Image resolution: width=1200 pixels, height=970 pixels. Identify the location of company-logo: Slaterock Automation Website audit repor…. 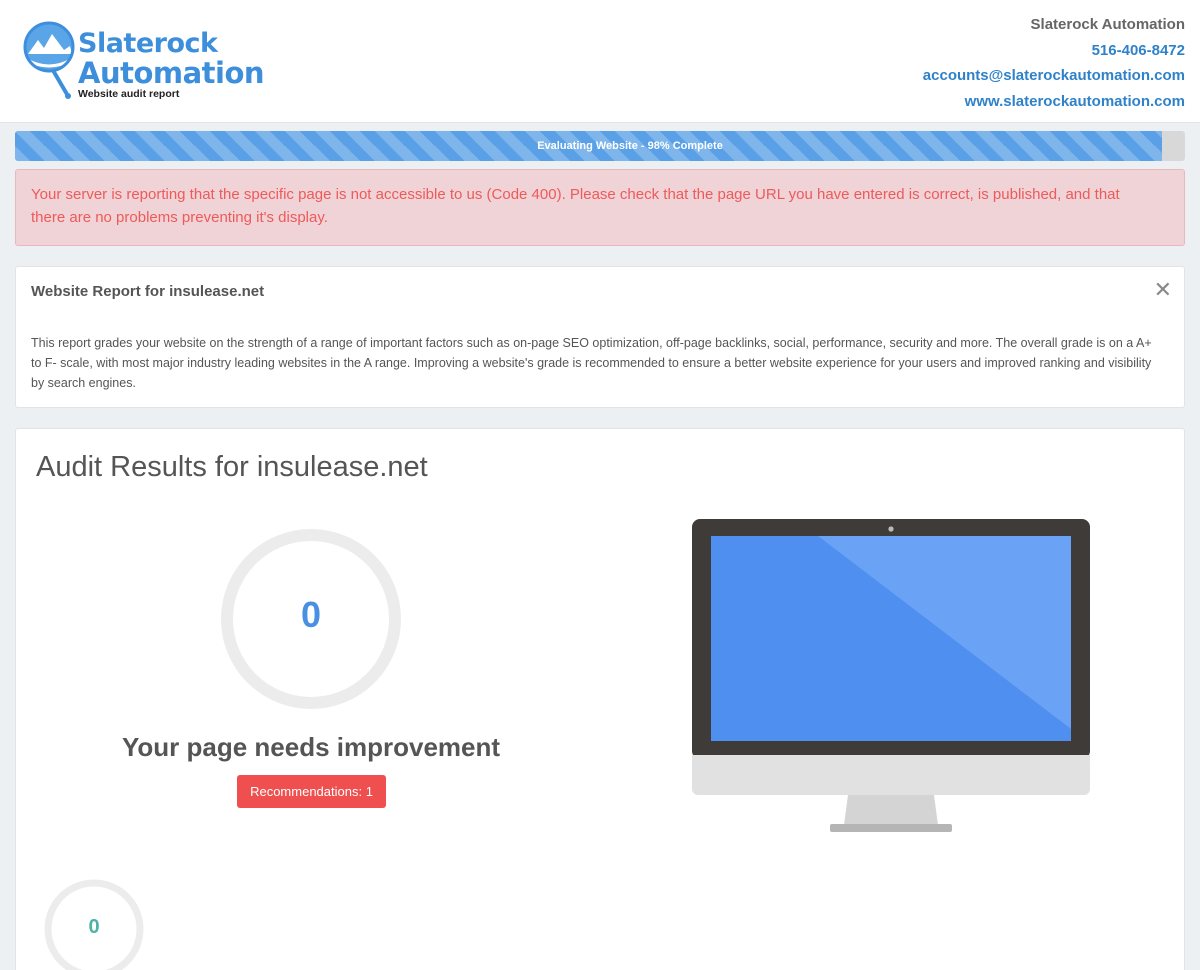
(143, 61).